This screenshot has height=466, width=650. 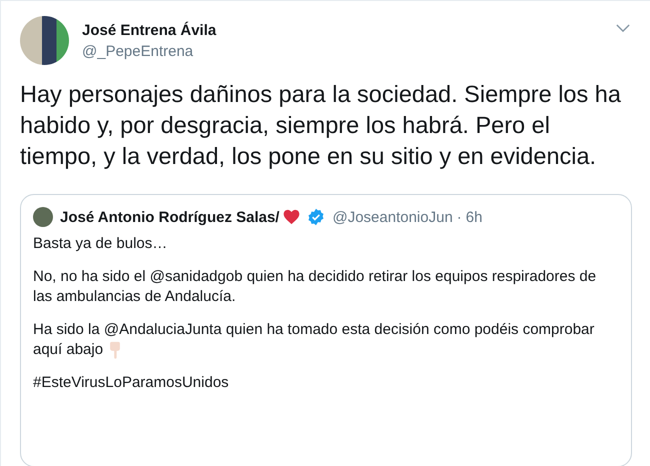 I want to click on pointing-hand-icon, so click(x=115, y=350).